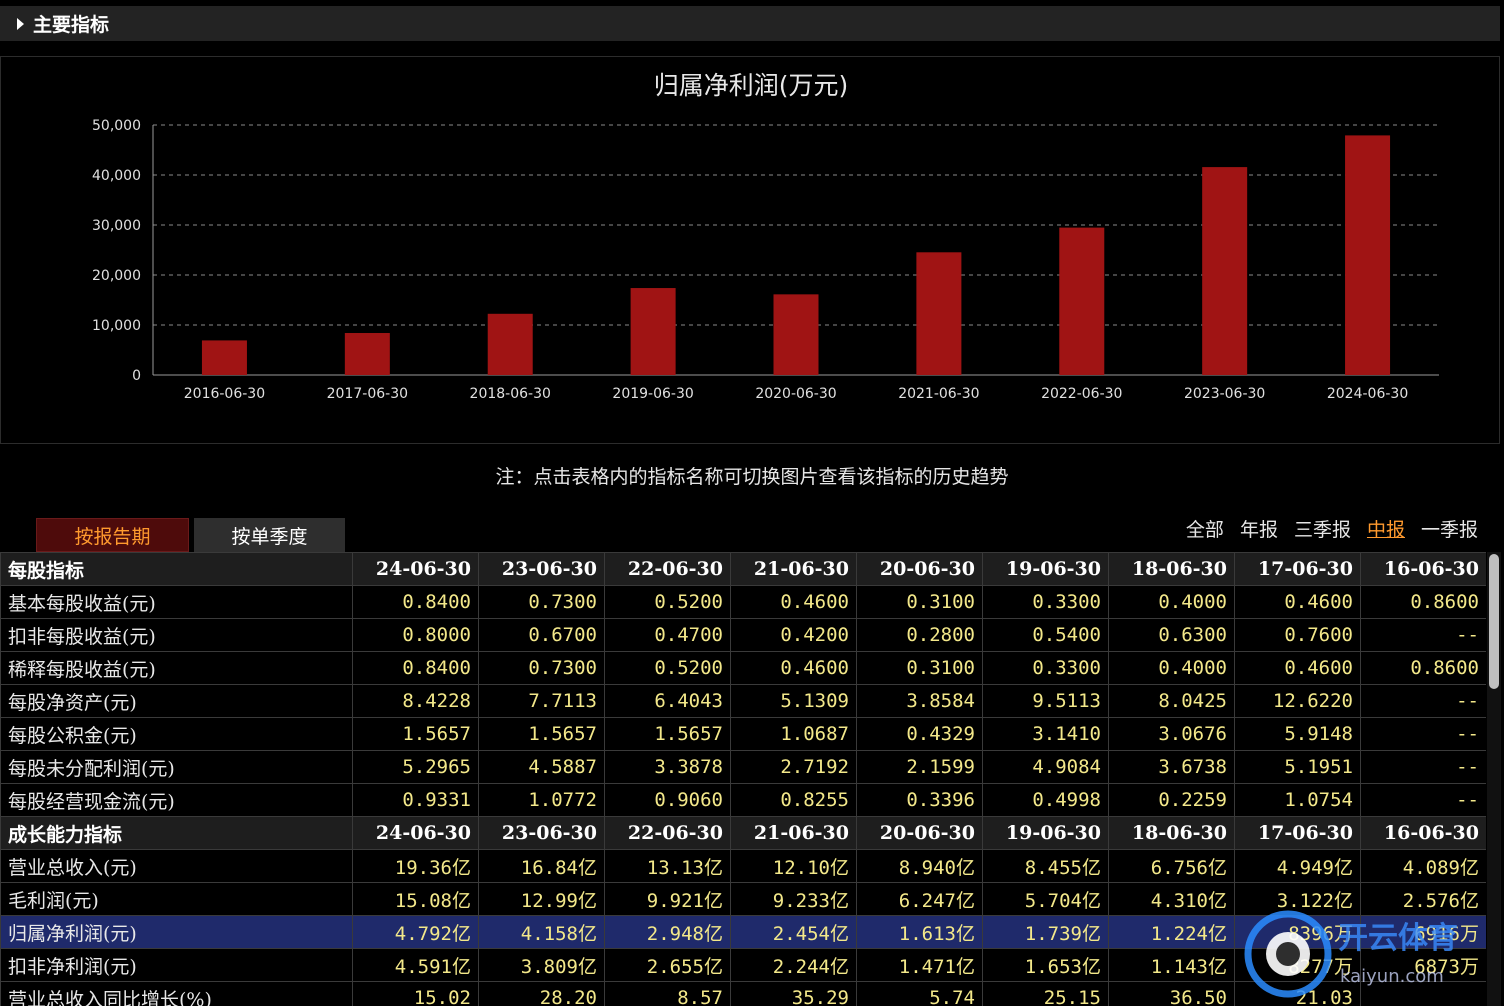  What do you see at coordinates (176, 767) in the screenshot?
I see `indicator-name: 每股未分配利润(元)` at bounding box center [176, 767].